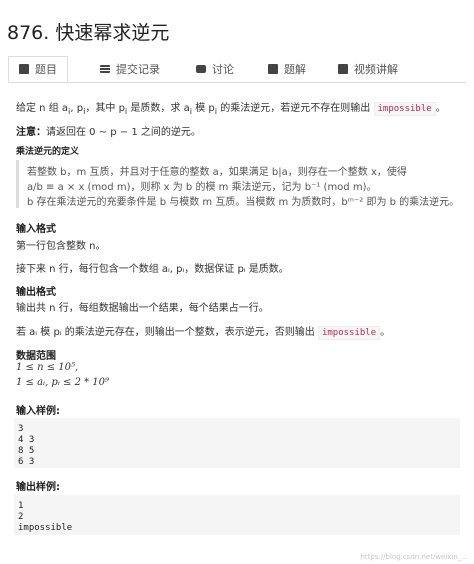  I want to click on sample-line: 1, so click(21, 506).